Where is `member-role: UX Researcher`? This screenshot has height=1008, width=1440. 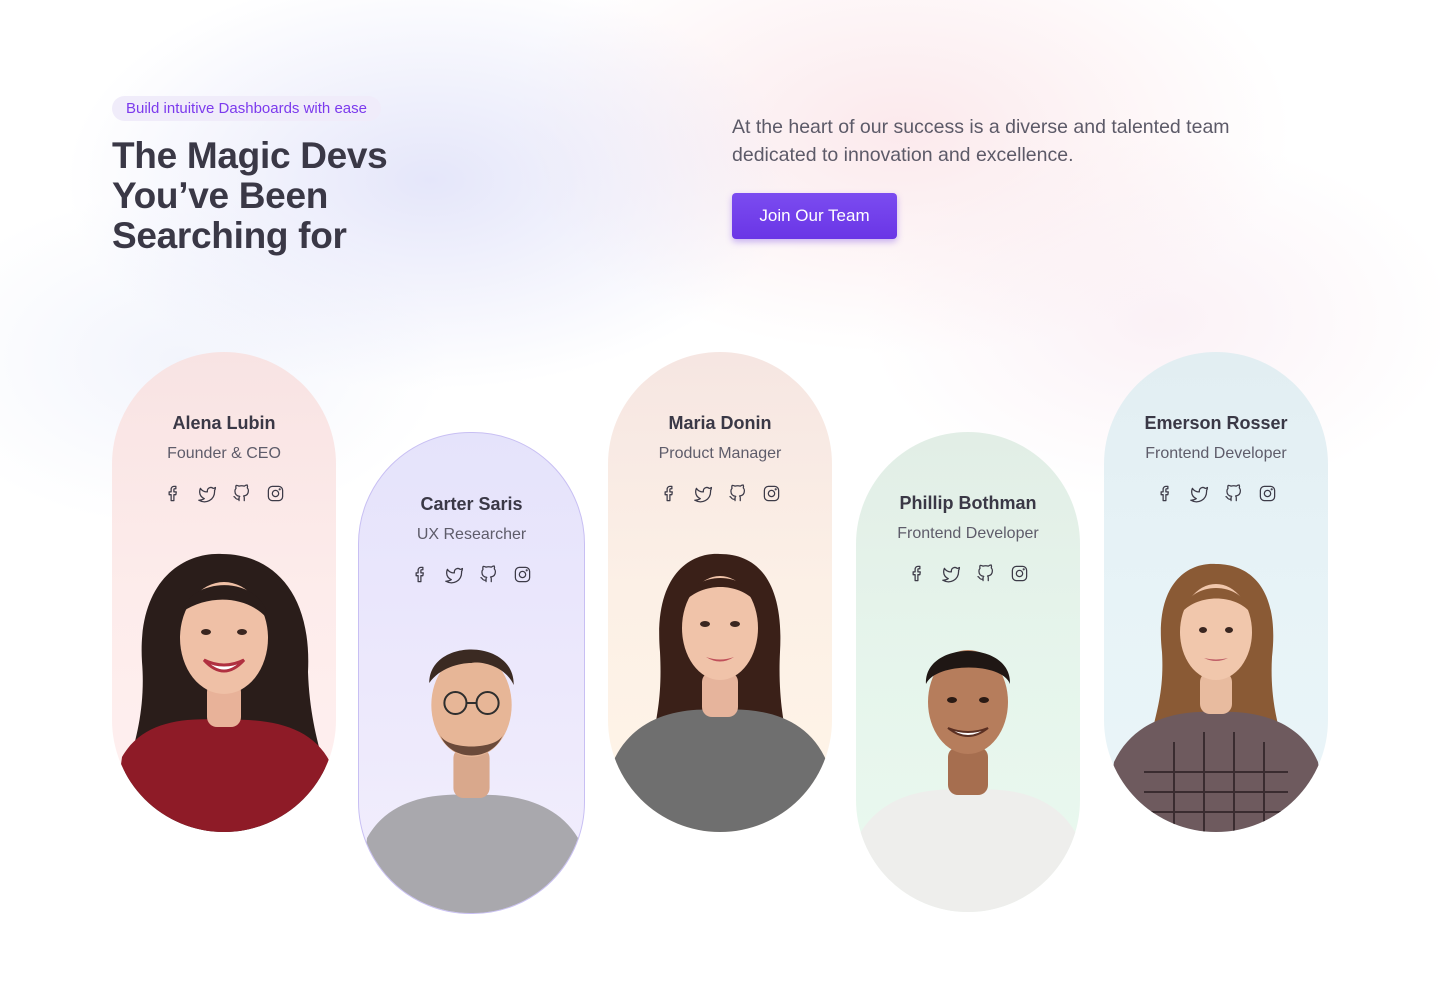
member-role: UX Researcher is located at coordinates (471, 534).